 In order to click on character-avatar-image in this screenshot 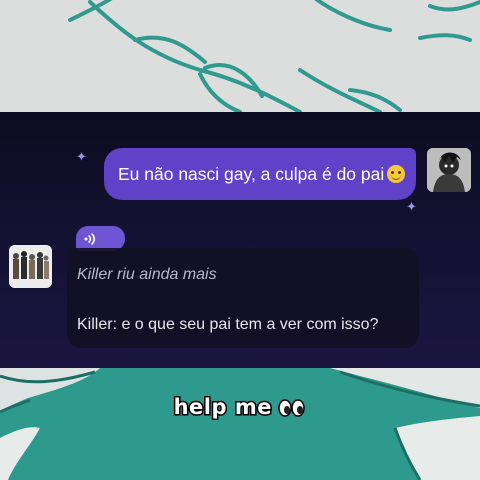, I will do `click(30, 266)`.